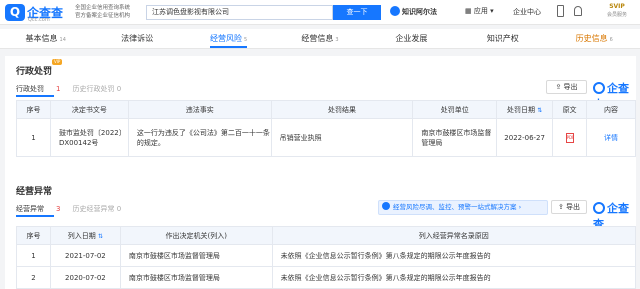 The width and height of the screenshot is (640, 289). What do you see at coordinates (33, 277) in the screenshot?
I see `cell-index: 2` at bounding box center [33, 277].